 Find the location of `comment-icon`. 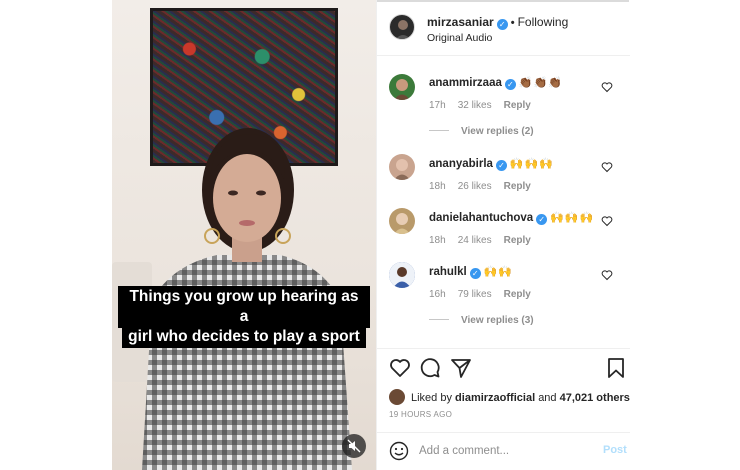

comment-icon is located at coordinates (430, 368).